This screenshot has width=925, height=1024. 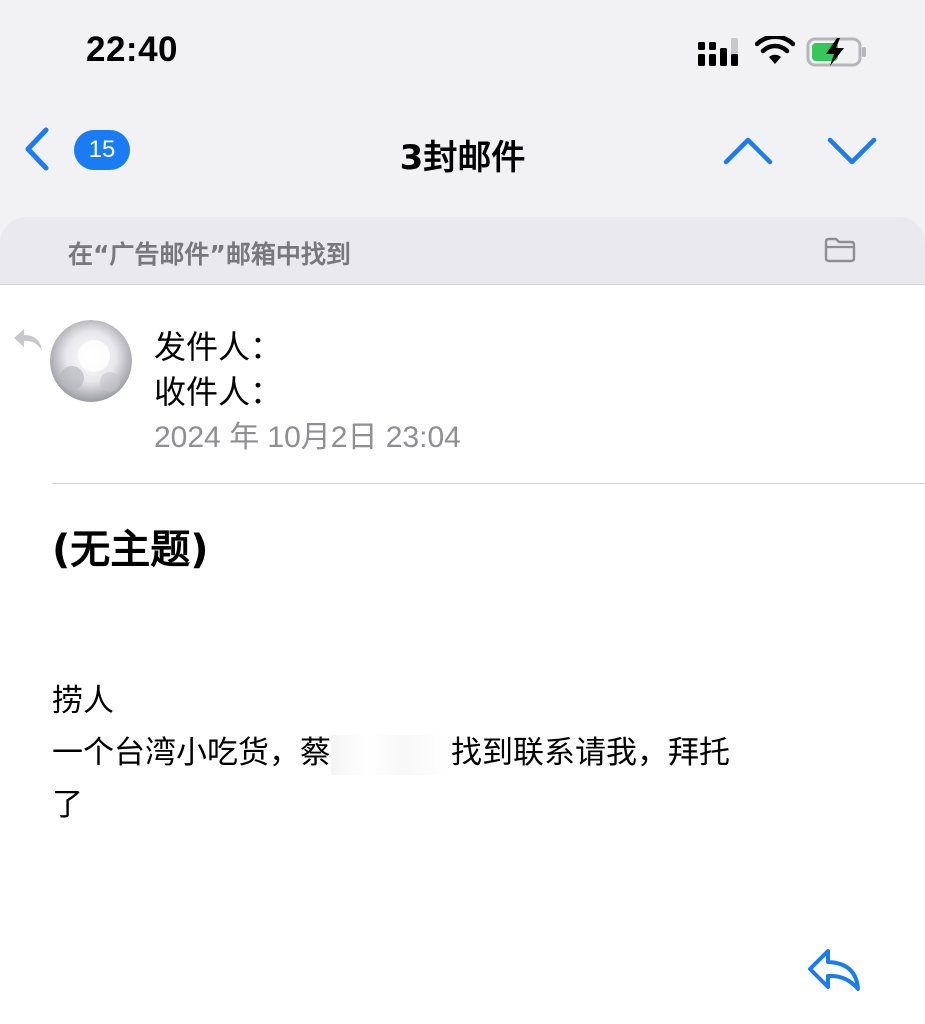 What do you see at coordinates (836, 52) in the screenshot?
I see `battery-charging-icon` at bounding box center [836, 52].